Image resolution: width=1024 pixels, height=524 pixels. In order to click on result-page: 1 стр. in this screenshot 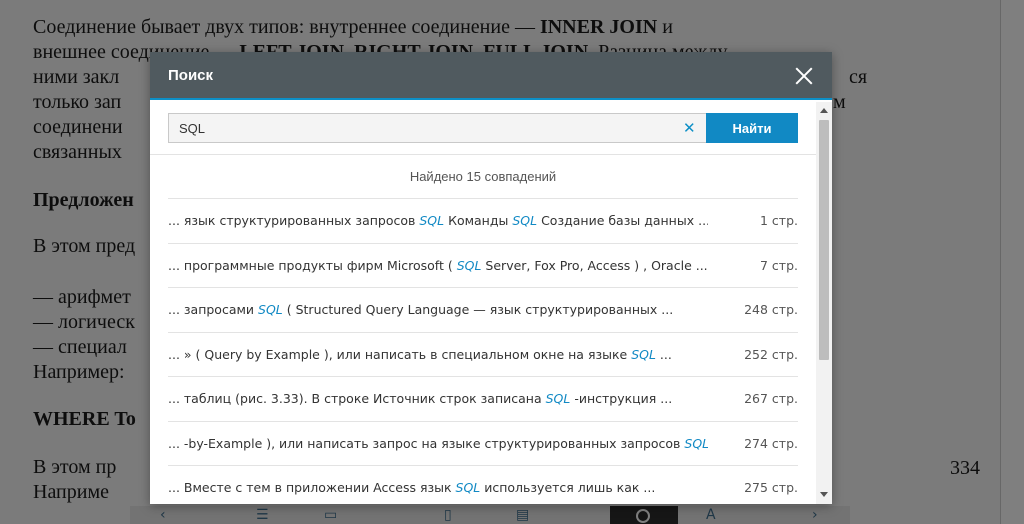, I will do `click(779, 220)`.